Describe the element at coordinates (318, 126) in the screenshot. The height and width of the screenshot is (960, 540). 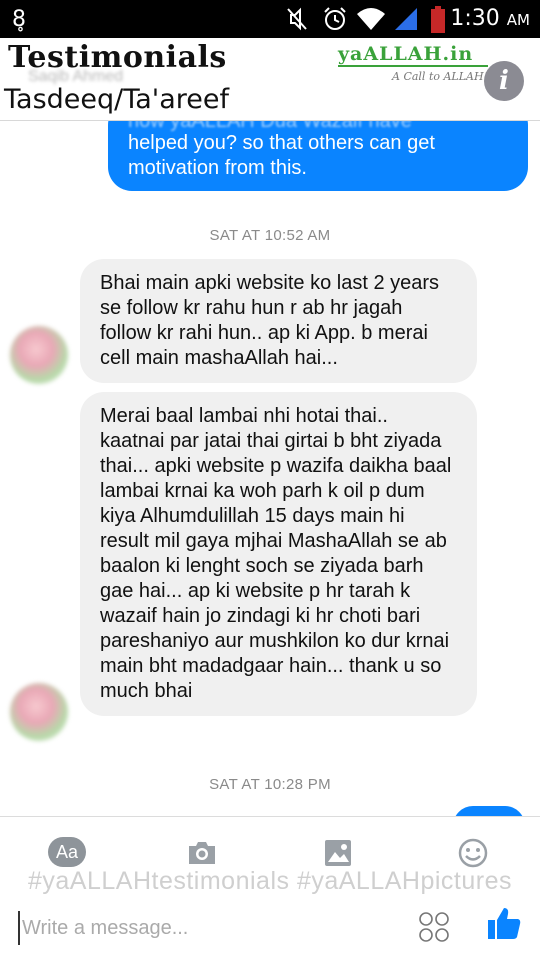
I see `outgoing-message-partial: how yaALLAH Dua Wazaif have` at that location.